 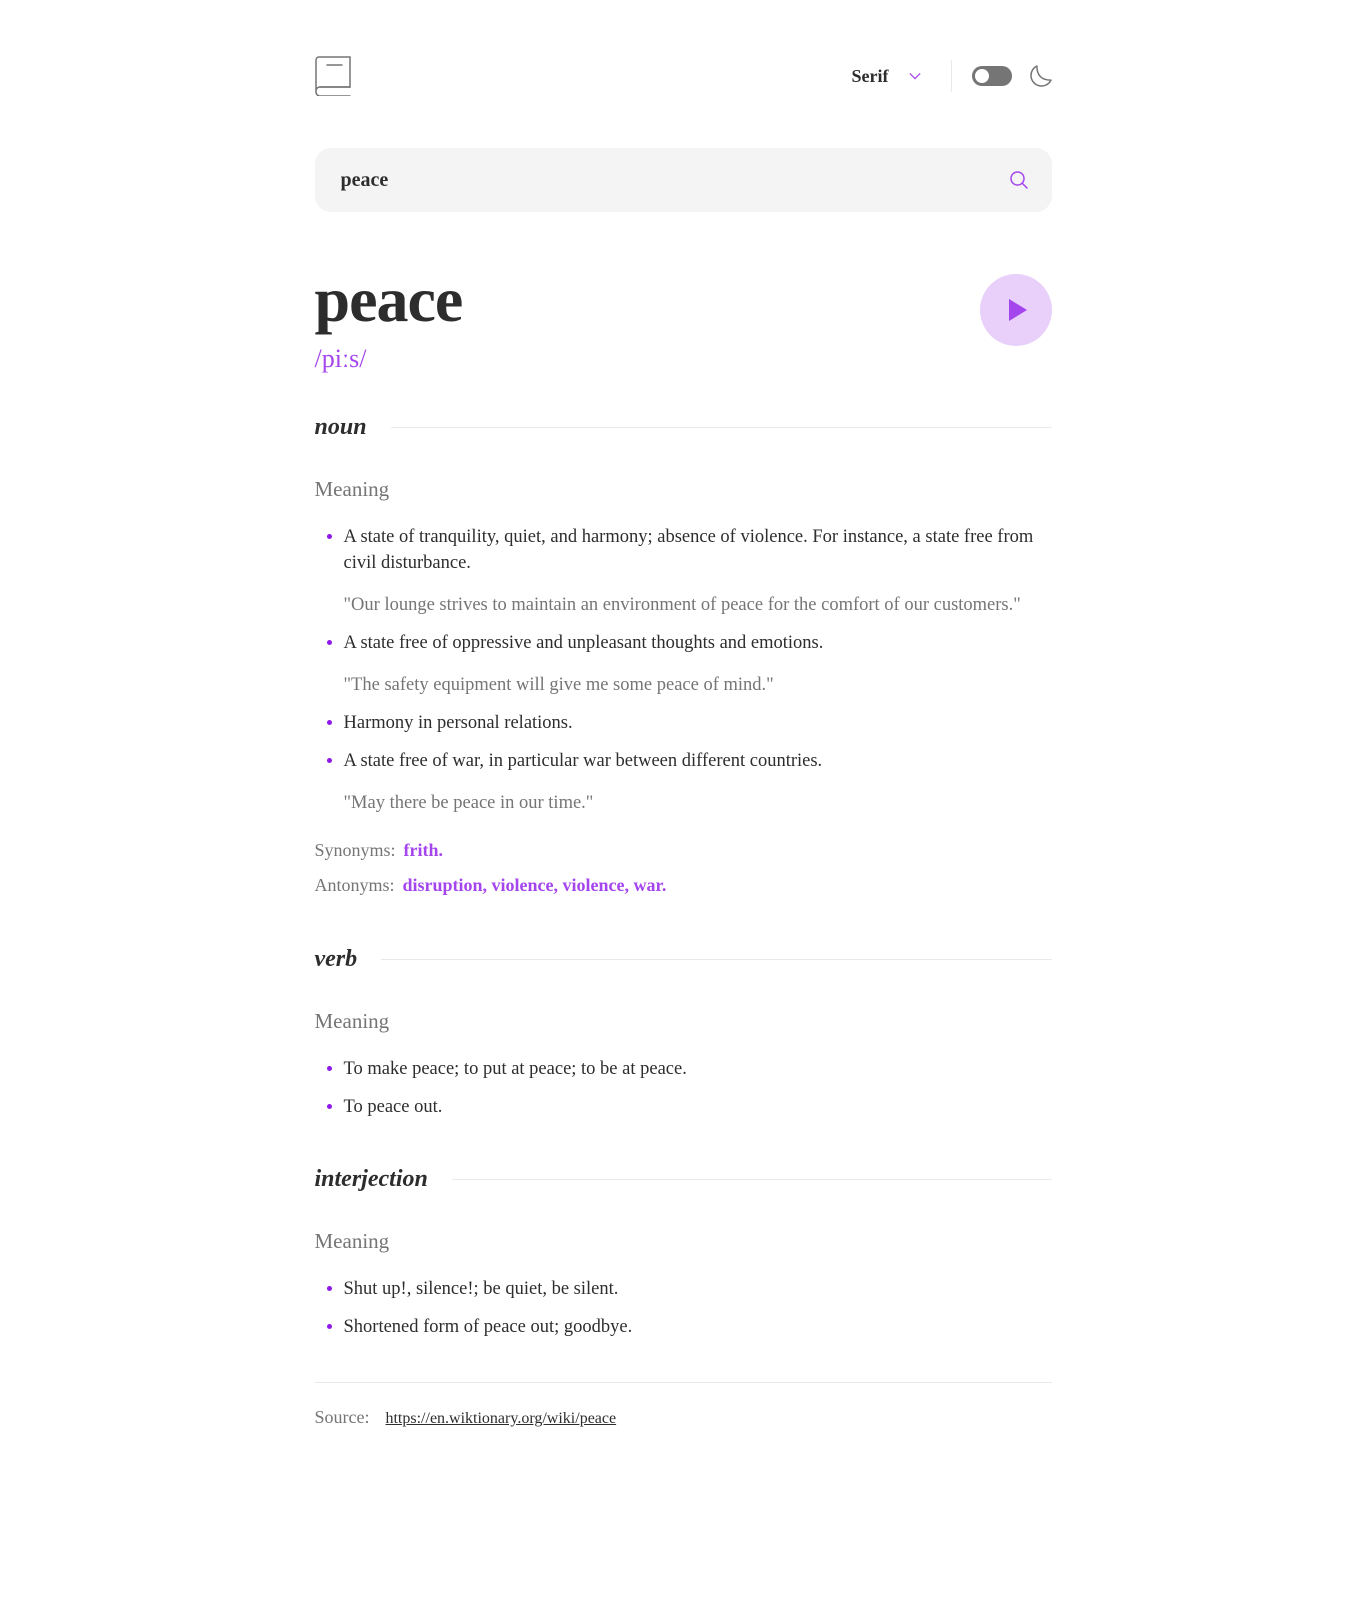 What do you see at coordinates (683, 1107) in the screenshot?
I see `definition-item: To peace out.` at bounding box center [683, 1107].